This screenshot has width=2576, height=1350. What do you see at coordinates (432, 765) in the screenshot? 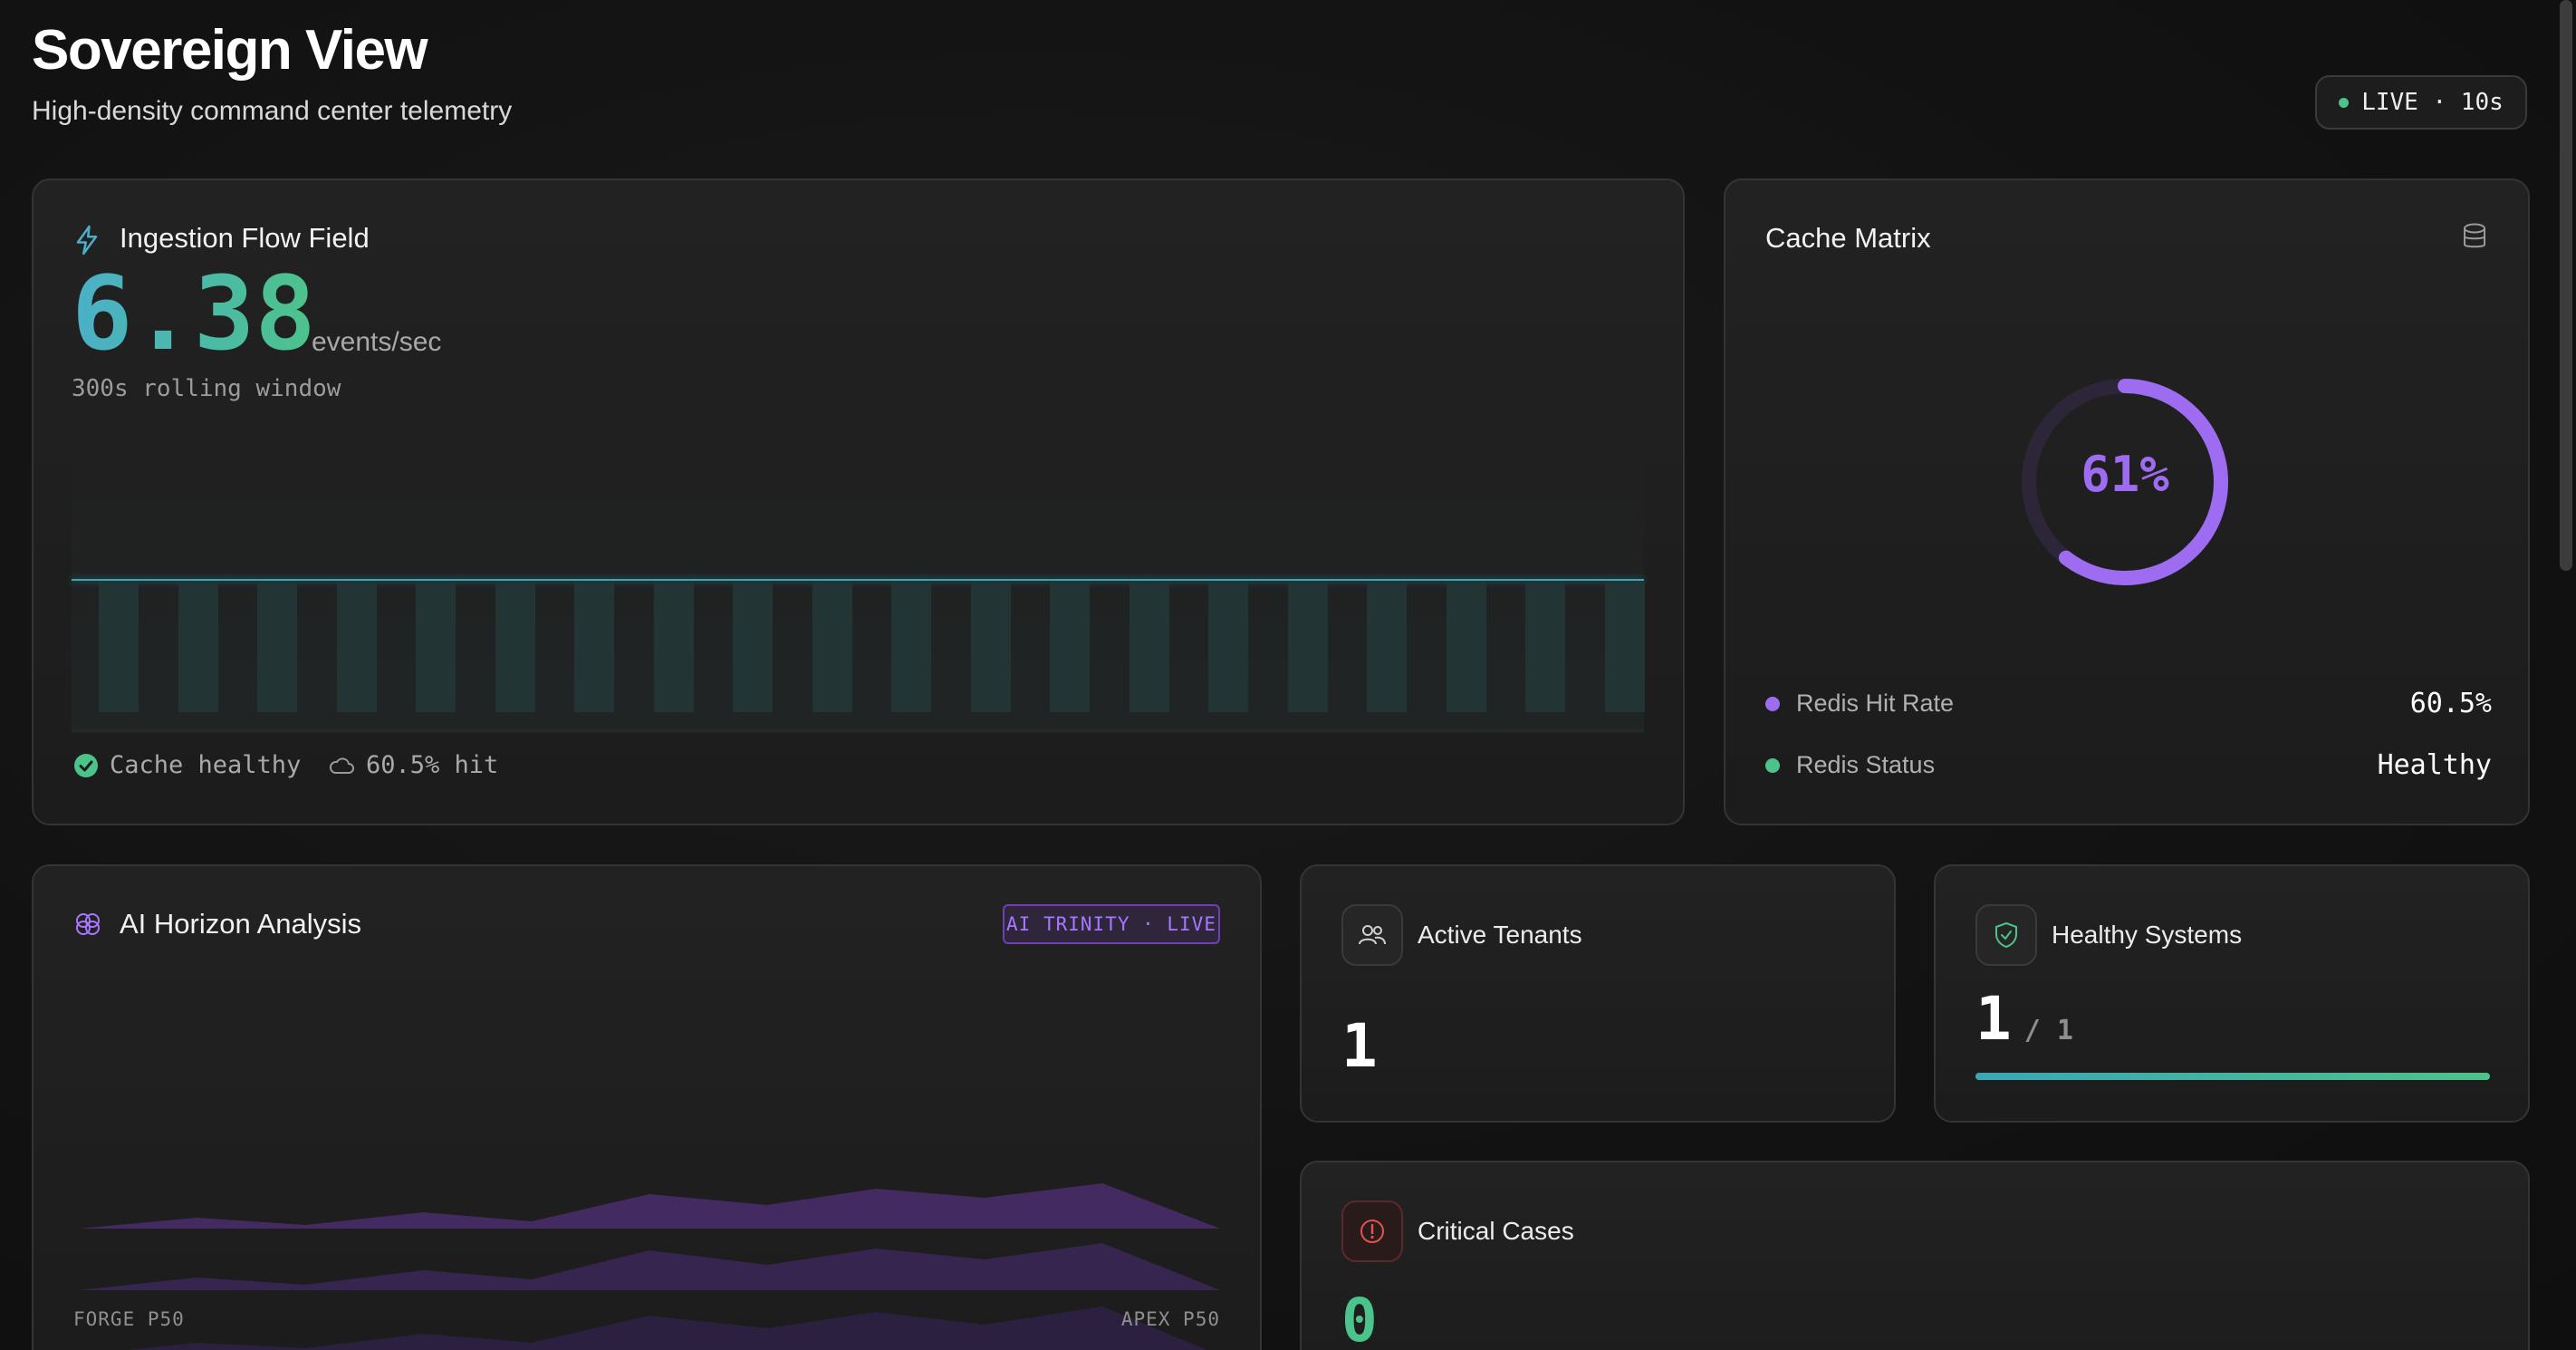
I see `cache-hit-label: 60.5% hit` at bounding box center [432, 765].